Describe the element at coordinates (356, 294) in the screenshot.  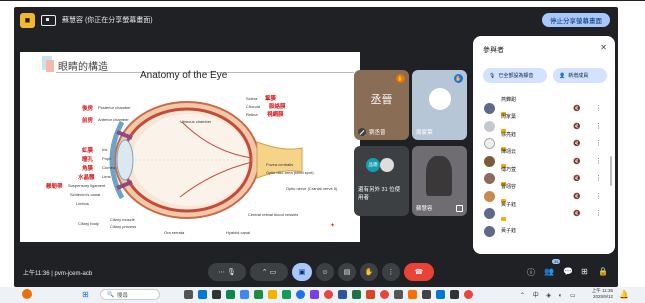
I see `excel-icon` at that location.